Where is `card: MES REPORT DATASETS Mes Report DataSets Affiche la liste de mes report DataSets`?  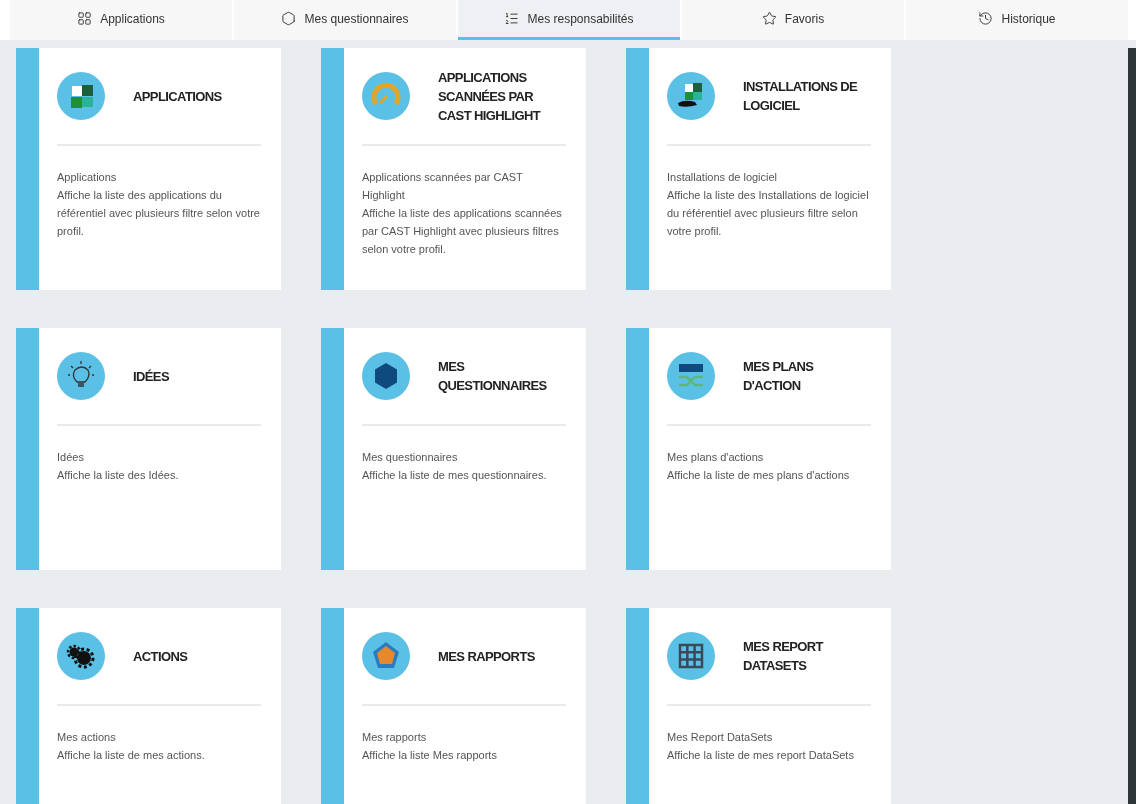
card: MES REPORT DATASETS Mes Report DataSets Affiche la liste de mes report DataSets is located at coordinates (758, 706).